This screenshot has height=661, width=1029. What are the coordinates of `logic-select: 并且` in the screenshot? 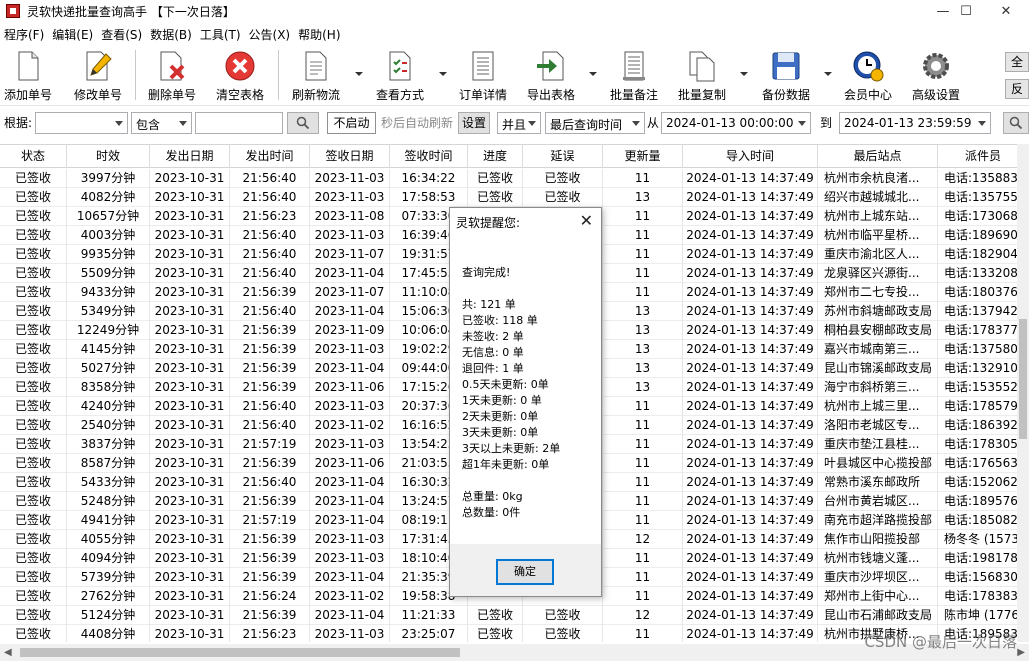 It's located at (519, 123).